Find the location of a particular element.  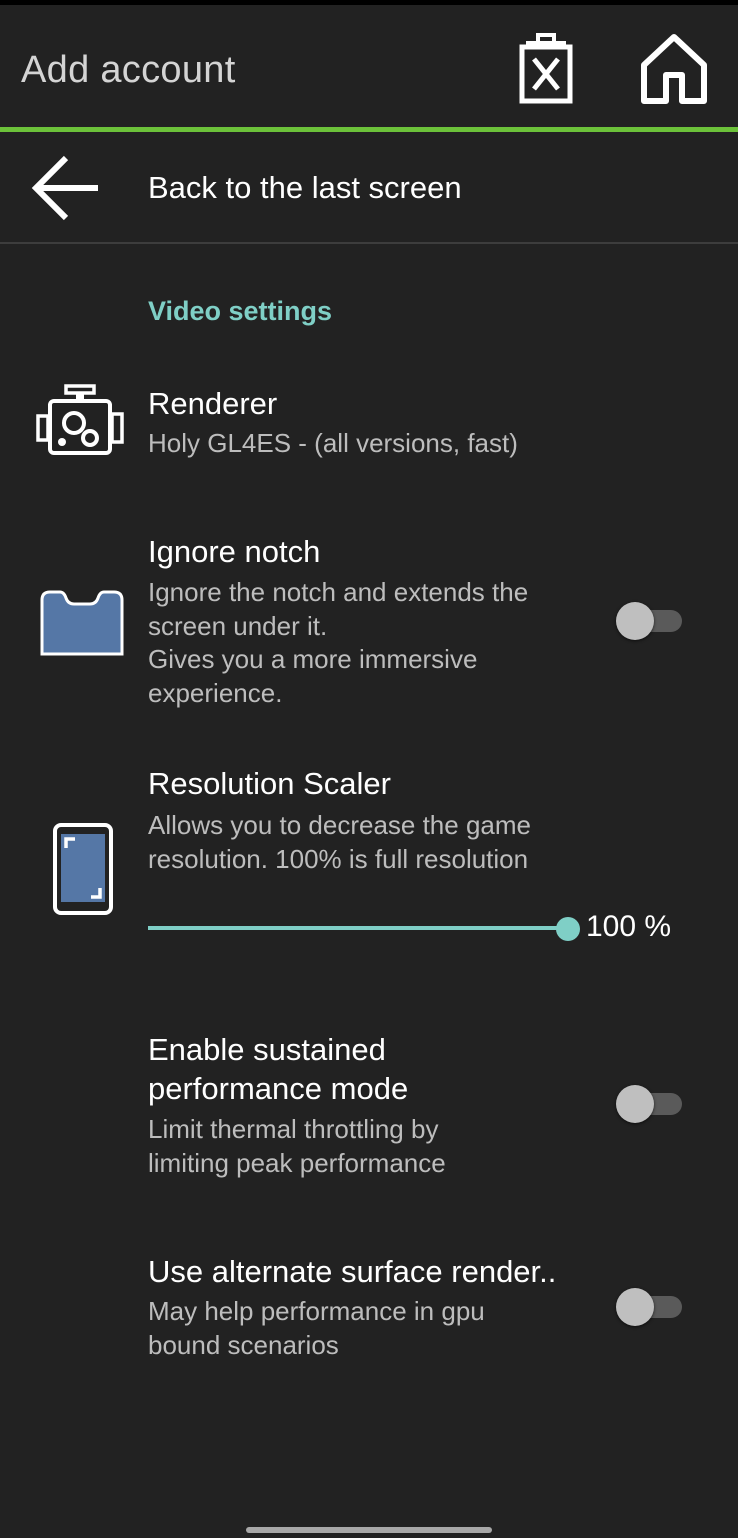

summary-line: Gives you a more immersive is located at coordinates (313, 659).